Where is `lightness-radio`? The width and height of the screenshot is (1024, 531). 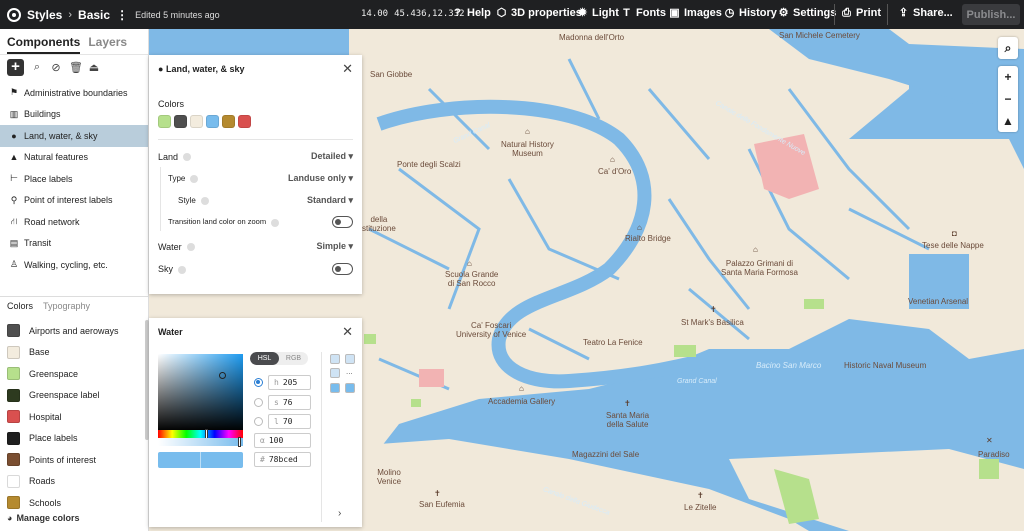 lightness-radio is located at coordinates (258, 421).